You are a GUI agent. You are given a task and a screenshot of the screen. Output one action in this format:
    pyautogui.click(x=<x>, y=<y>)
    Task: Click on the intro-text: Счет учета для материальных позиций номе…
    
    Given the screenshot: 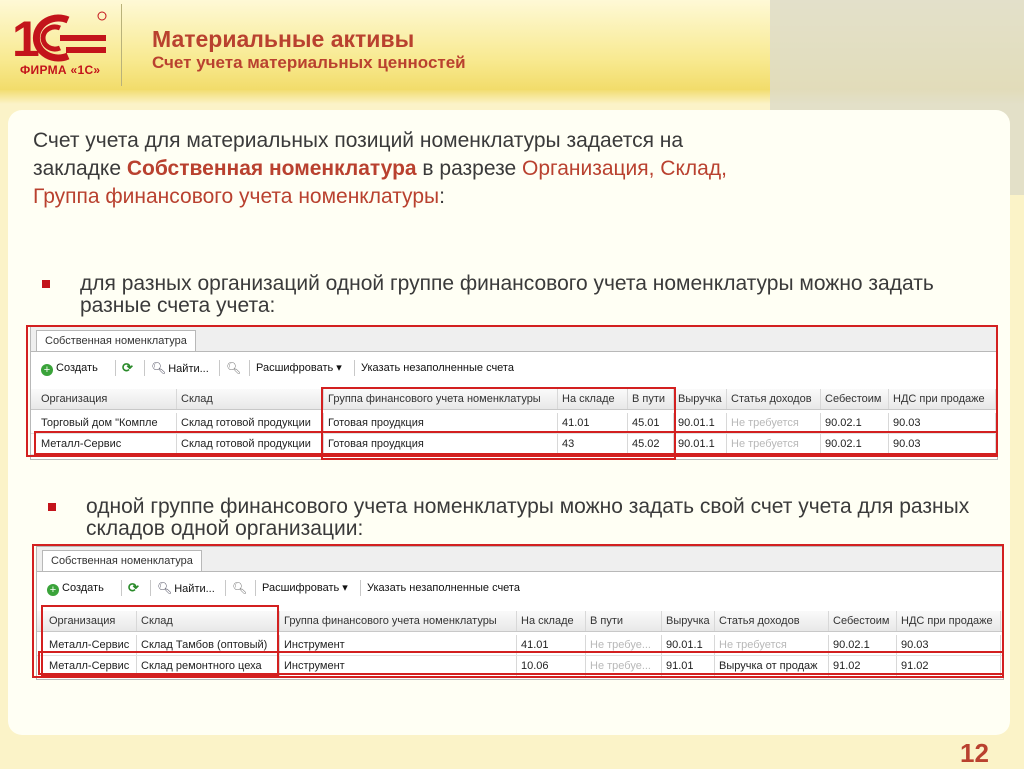 What is the action you would take?
    pyautogui.click(x=393, y=169)
    